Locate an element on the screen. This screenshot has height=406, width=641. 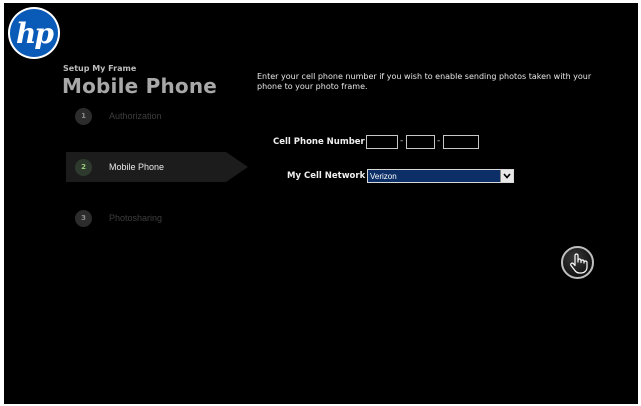
hand-pointer-icon is located at coordinates (577, 262).